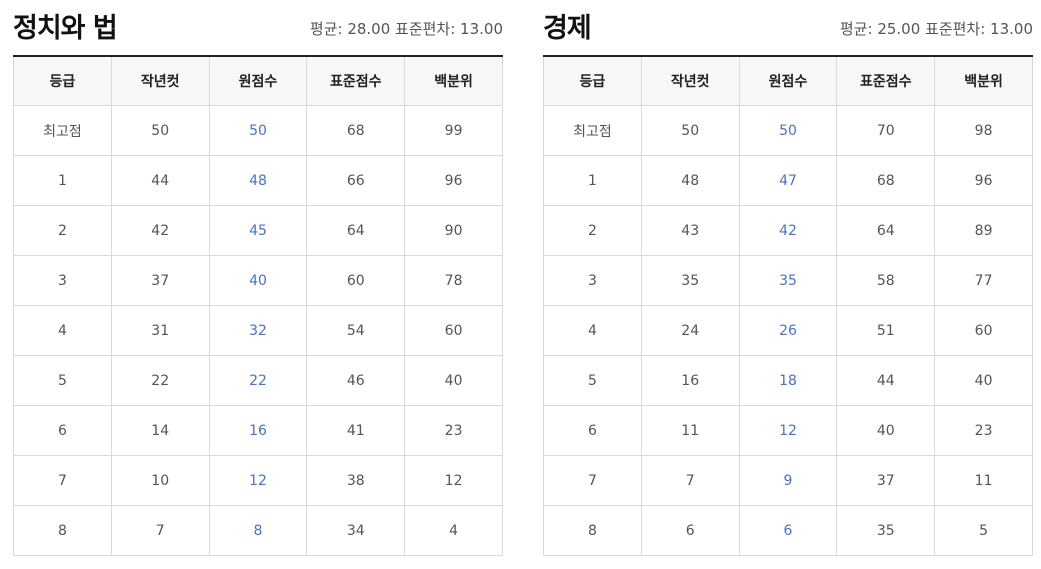  I want to click on standard-score-cell: 51, so click(886, 330).